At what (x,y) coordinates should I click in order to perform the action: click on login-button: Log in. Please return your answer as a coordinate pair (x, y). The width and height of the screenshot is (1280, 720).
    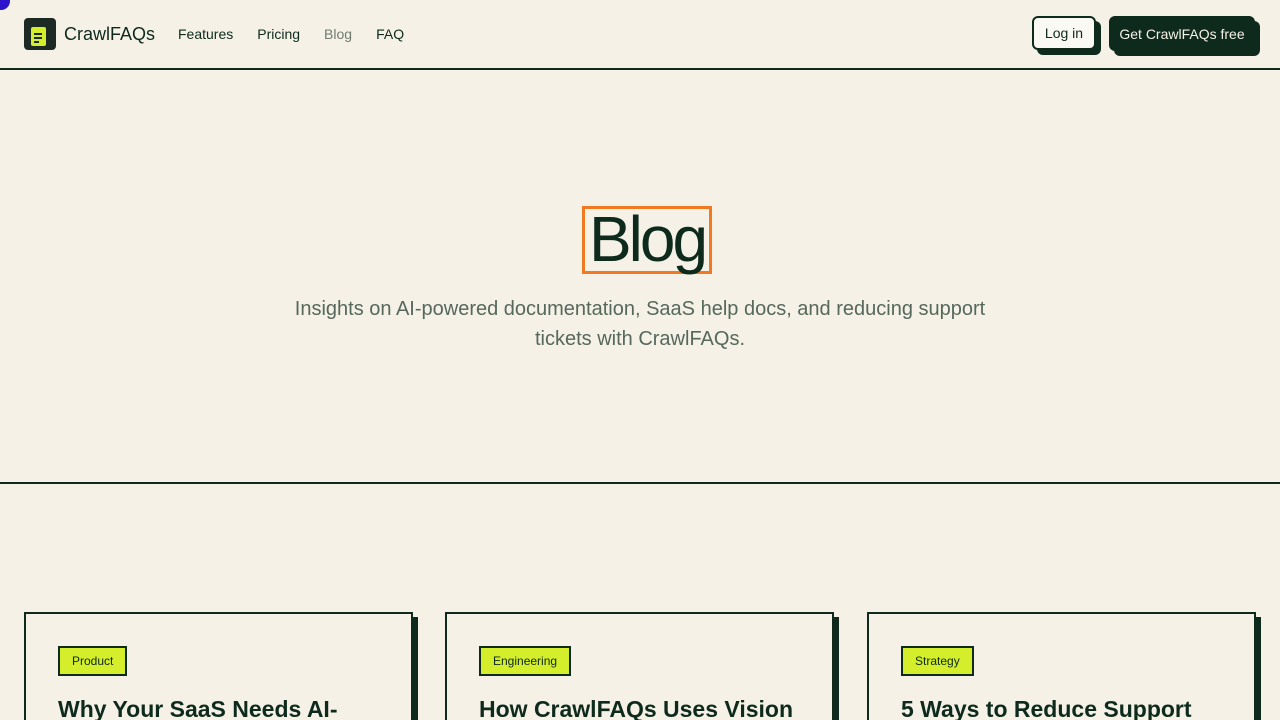
    Looking at the image, I should click on (1064, 33).